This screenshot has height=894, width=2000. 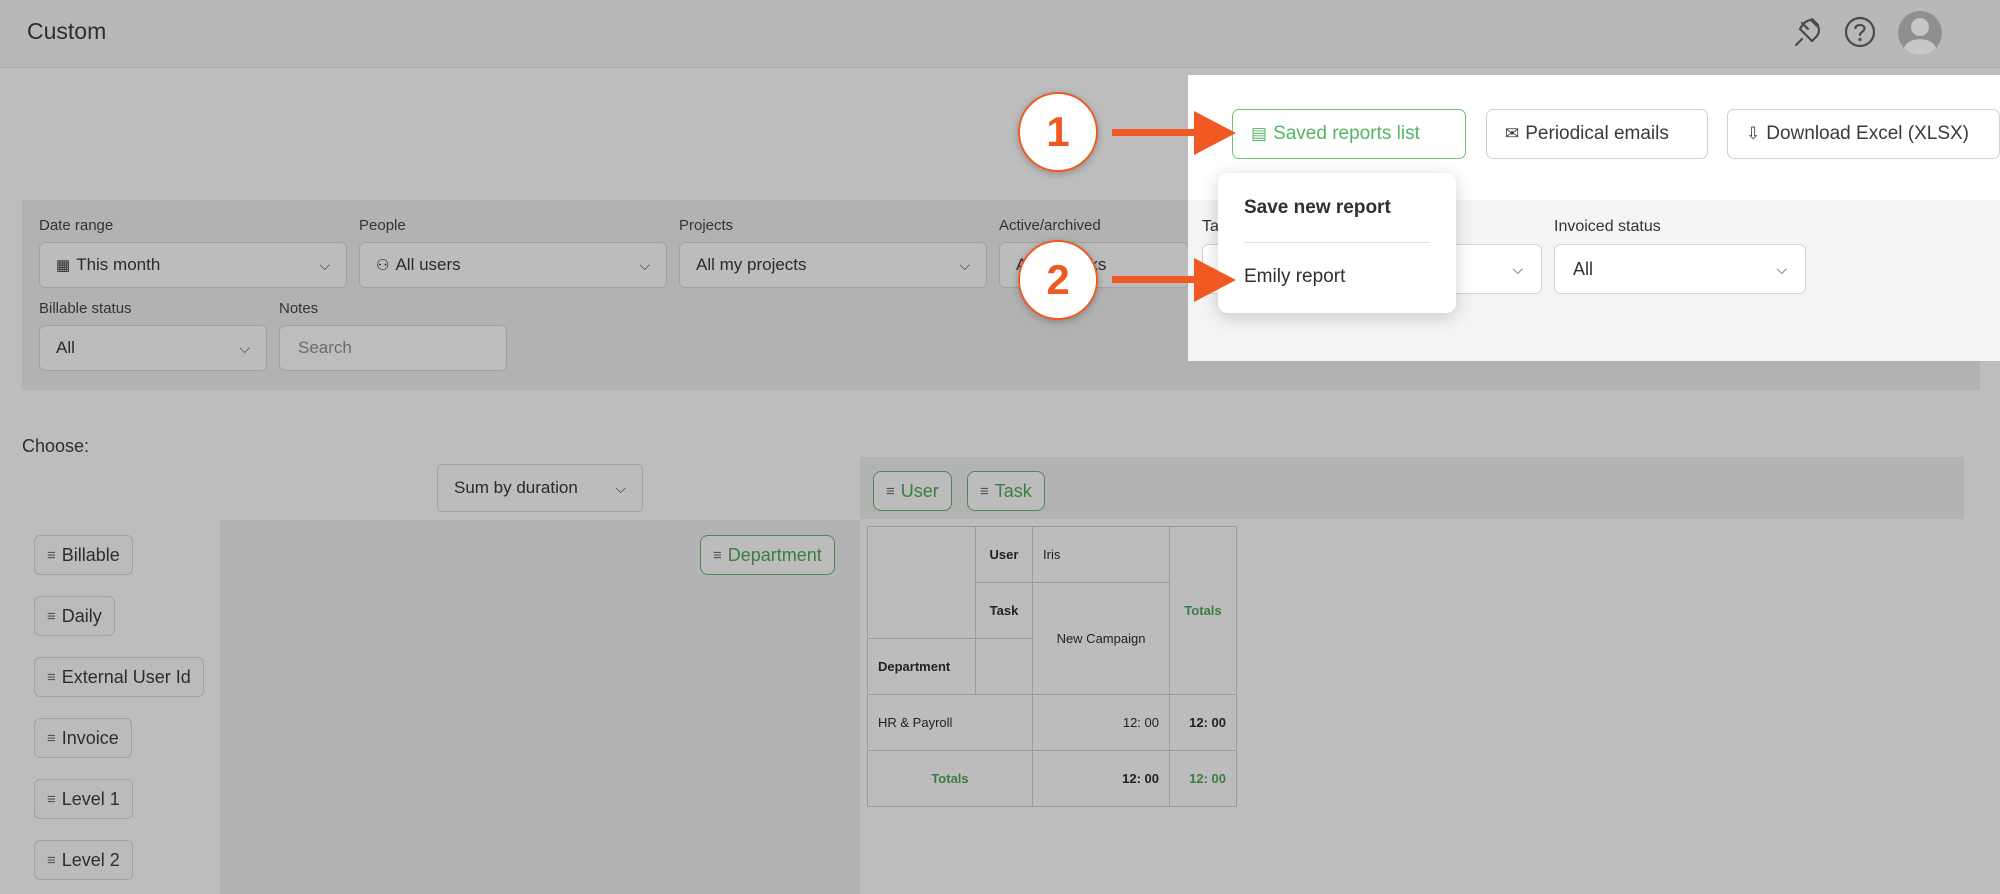 I want to click on pivot-totals-header: Totals, so click(x=1203, y=610).